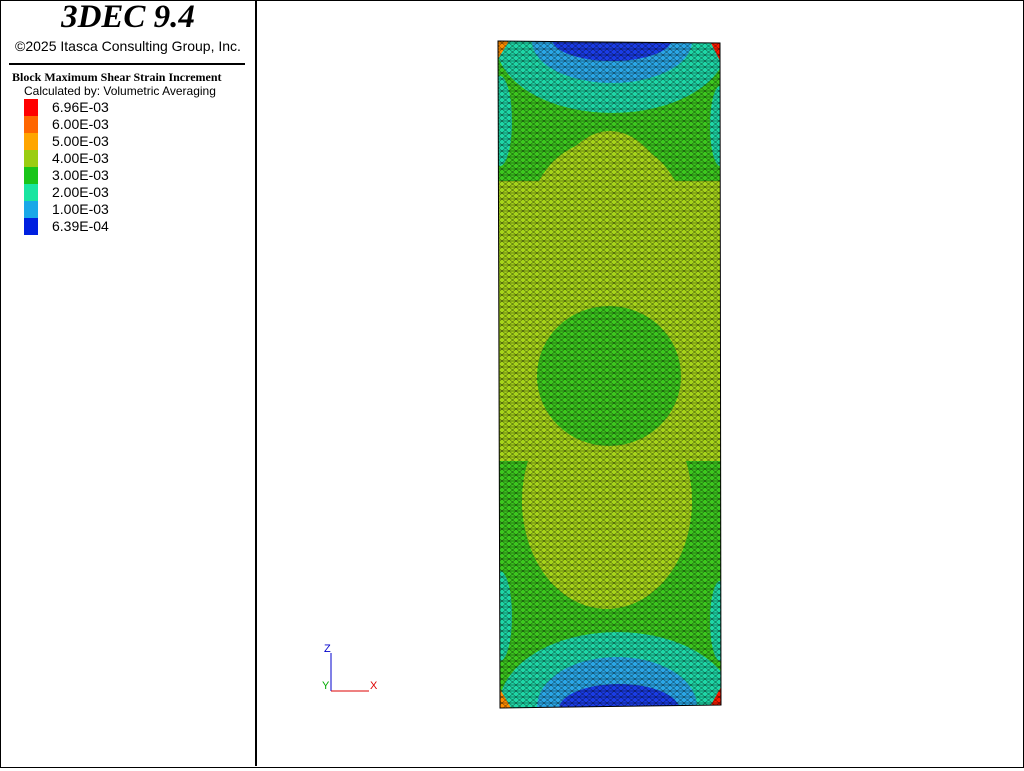 The height and width of the screenshot is (771, 1024). I want to click on scale-label-7: 6.39E-04, so click(80, 226).